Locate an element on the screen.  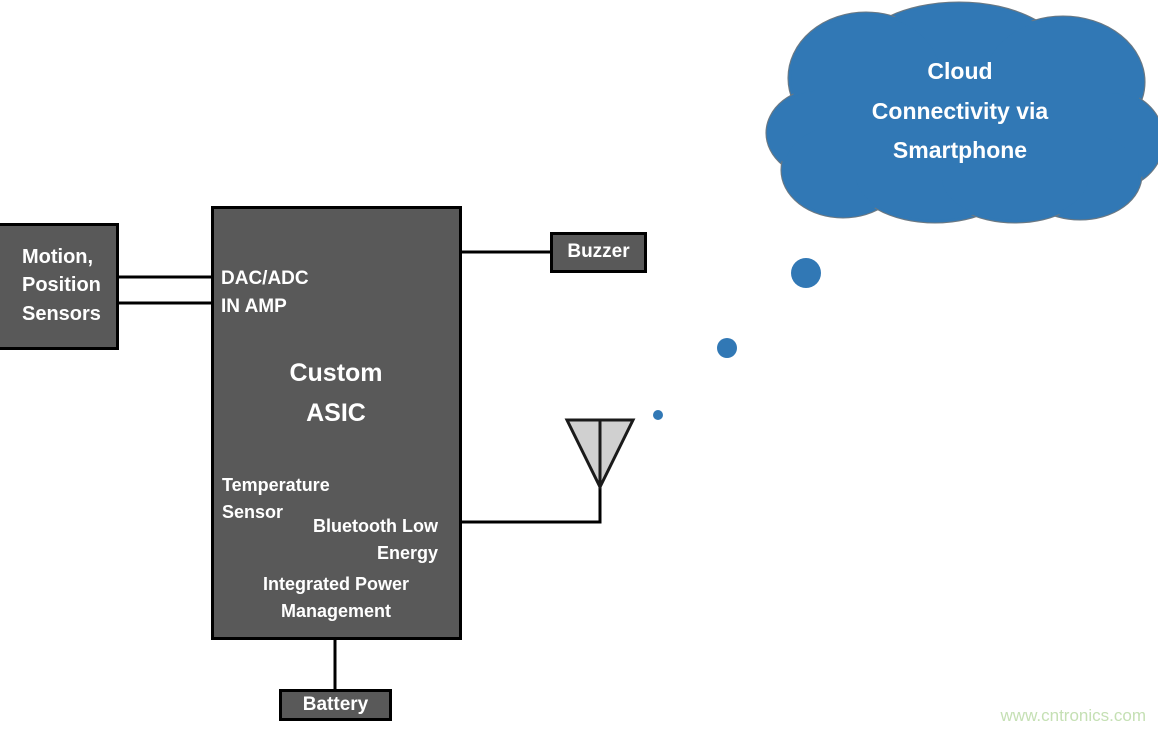
signal-dot-large is located at coordinates (806, 273).